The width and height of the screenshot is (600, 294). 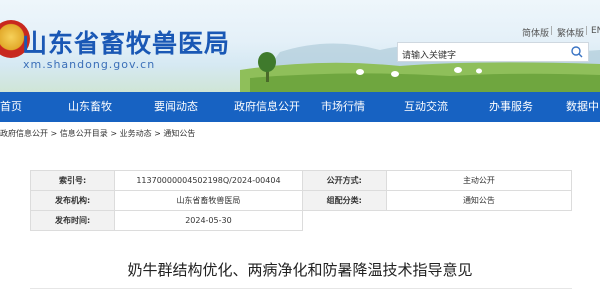 What do you see at coordinates (344, 200) in the screenshot?
I see `category-label: 组配分类:` at bounding box center [344, 200].